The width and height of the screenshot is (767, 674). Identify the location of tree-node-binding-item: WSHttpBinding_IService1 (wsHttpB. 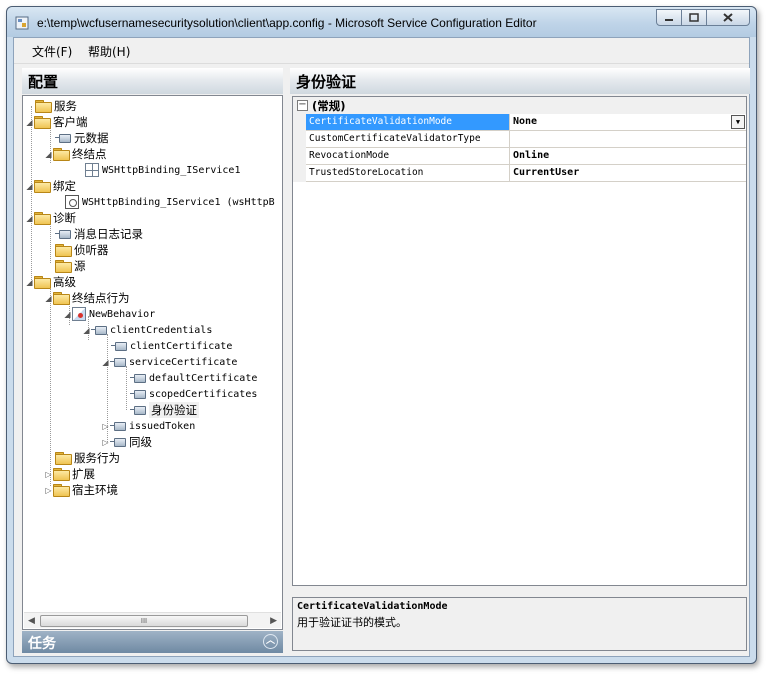
(170, 202).